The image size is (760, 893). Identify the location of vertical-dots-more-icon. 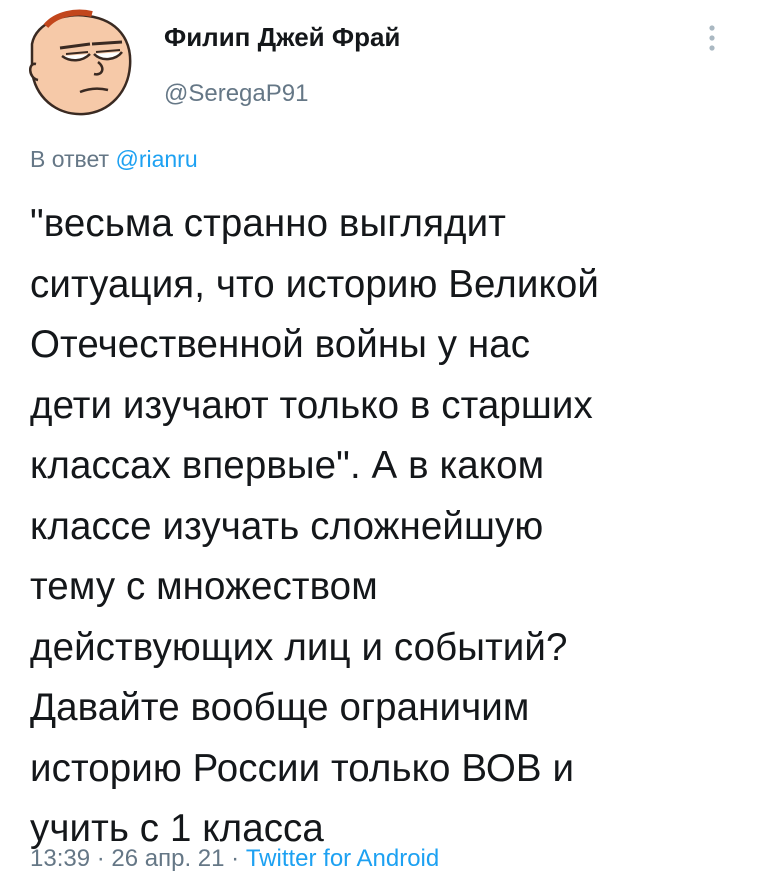
(712, 38).